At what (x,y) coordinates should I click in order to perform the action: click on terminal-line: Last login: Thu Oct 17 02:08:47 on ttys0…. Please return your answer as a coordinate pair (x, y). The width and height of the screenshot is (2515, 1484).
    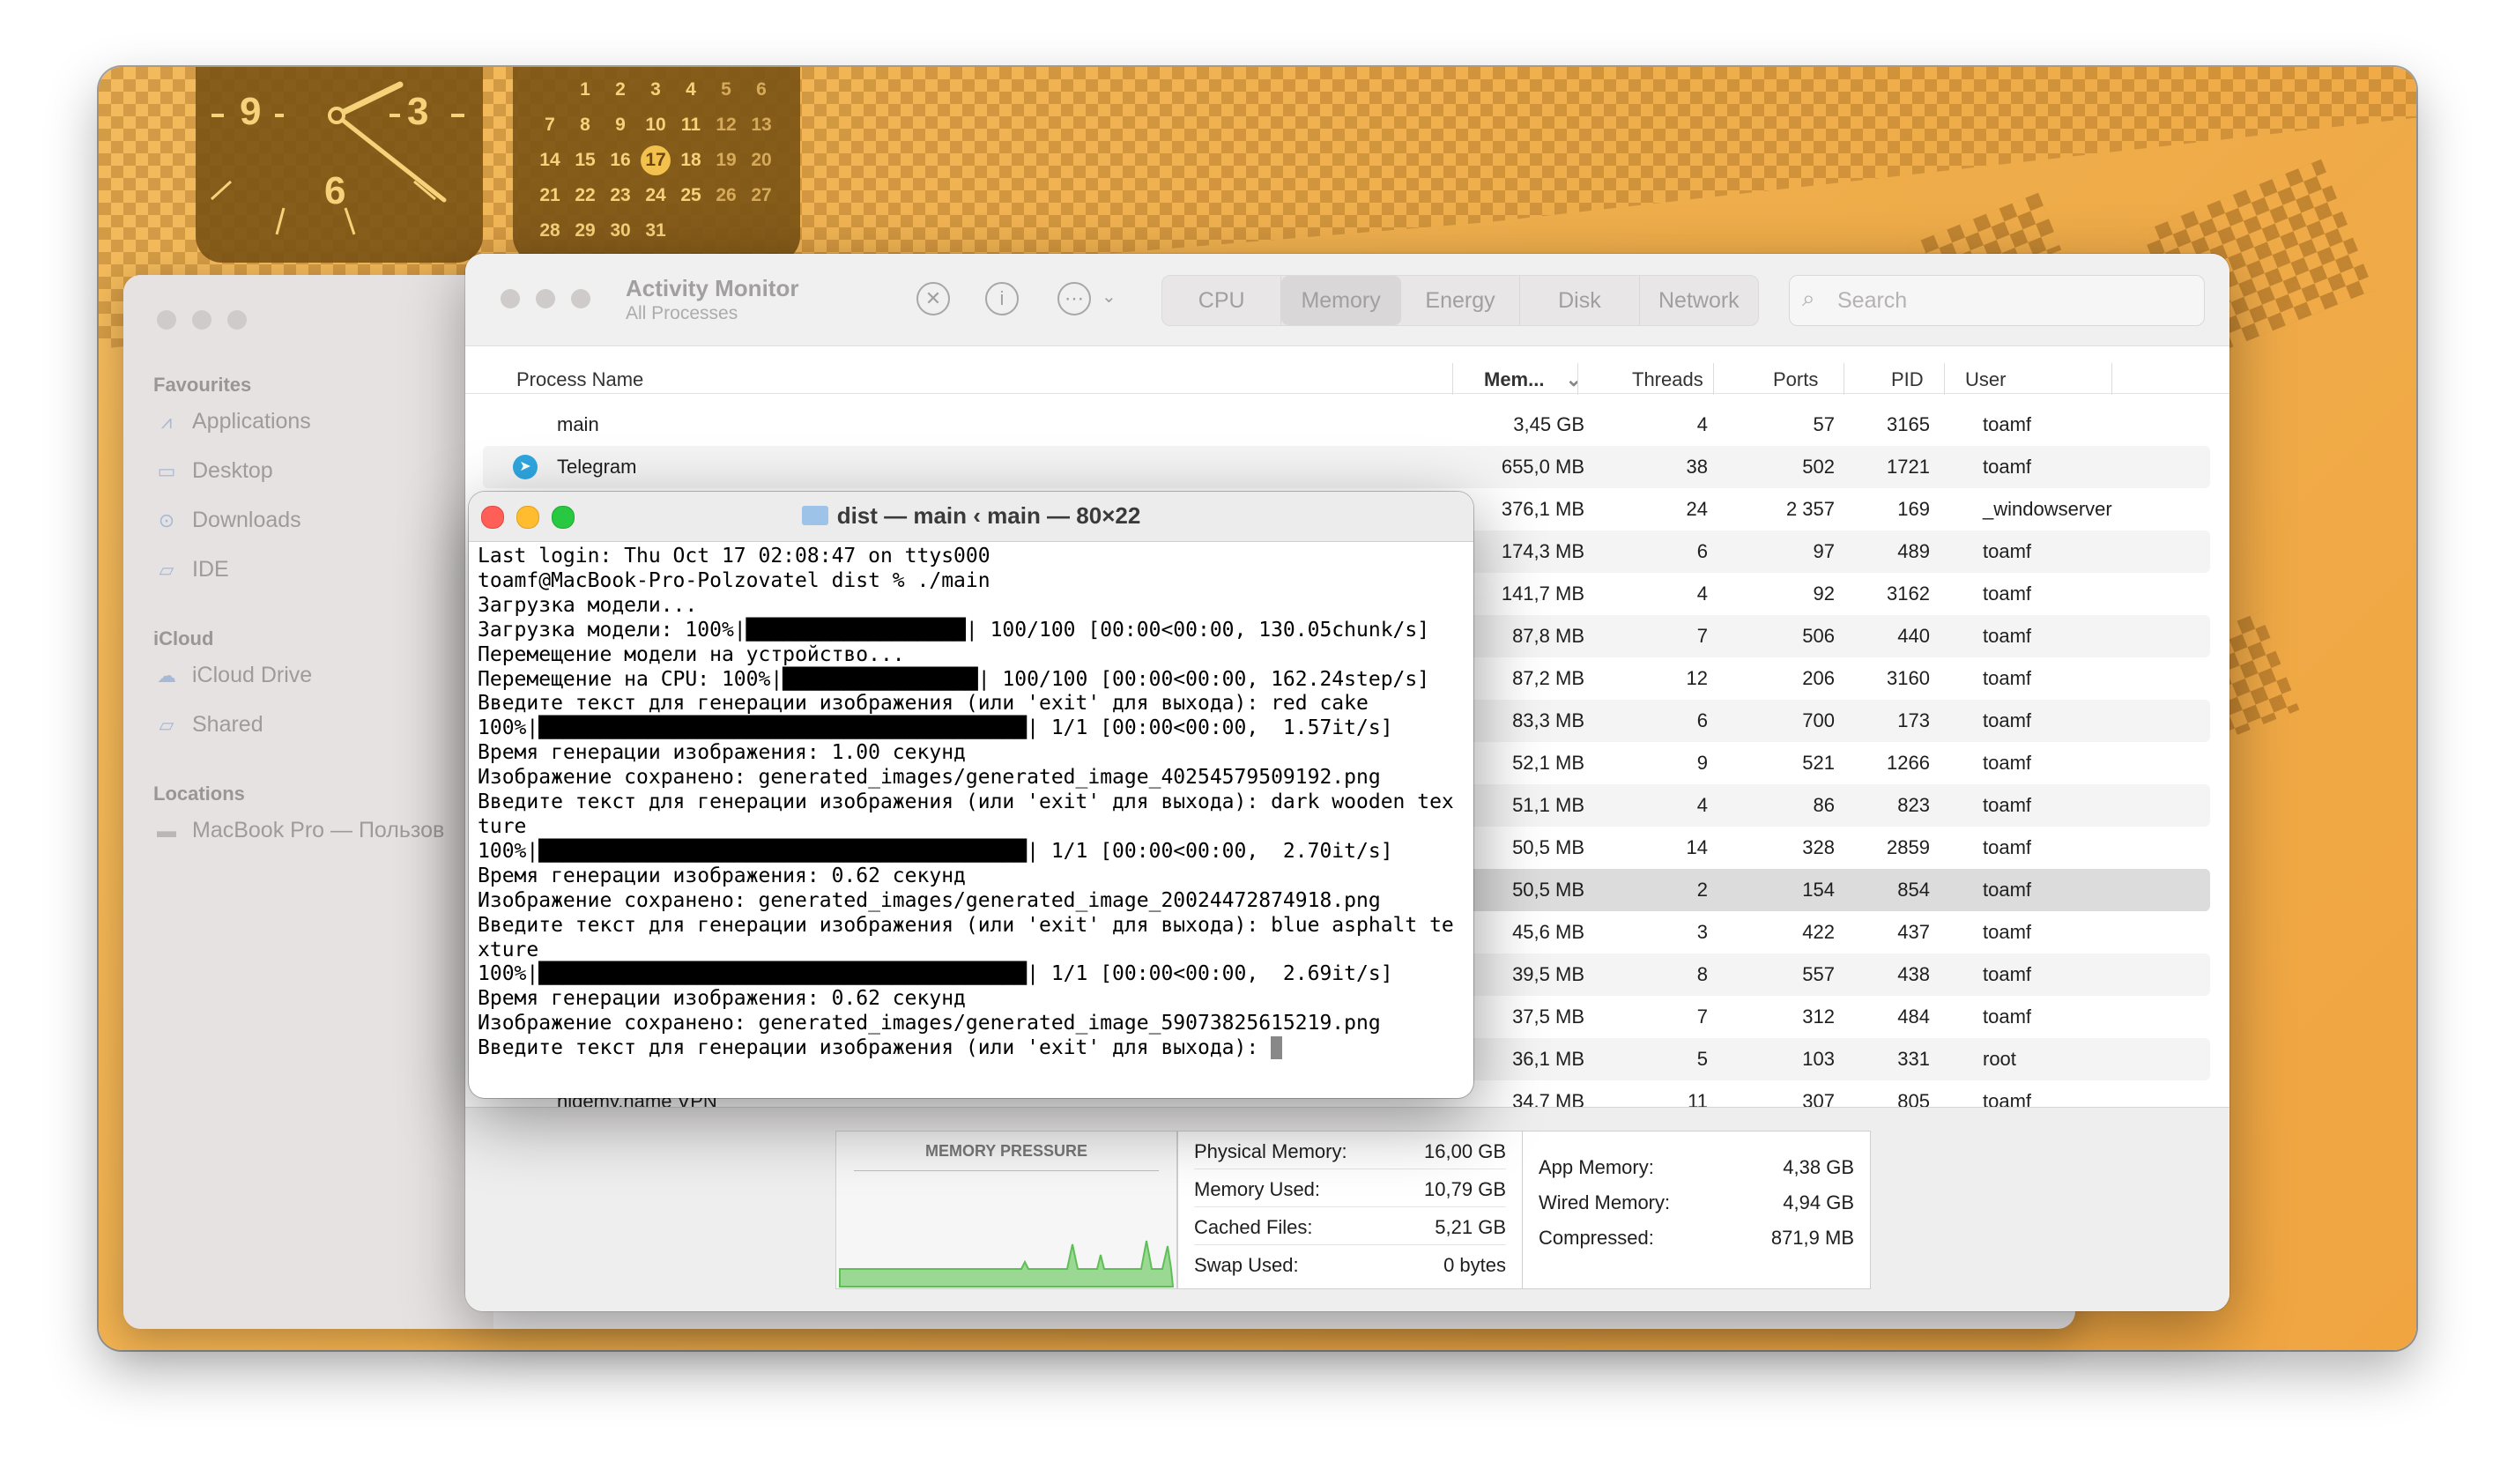
    Looking at the image, I should click on (971, 557).